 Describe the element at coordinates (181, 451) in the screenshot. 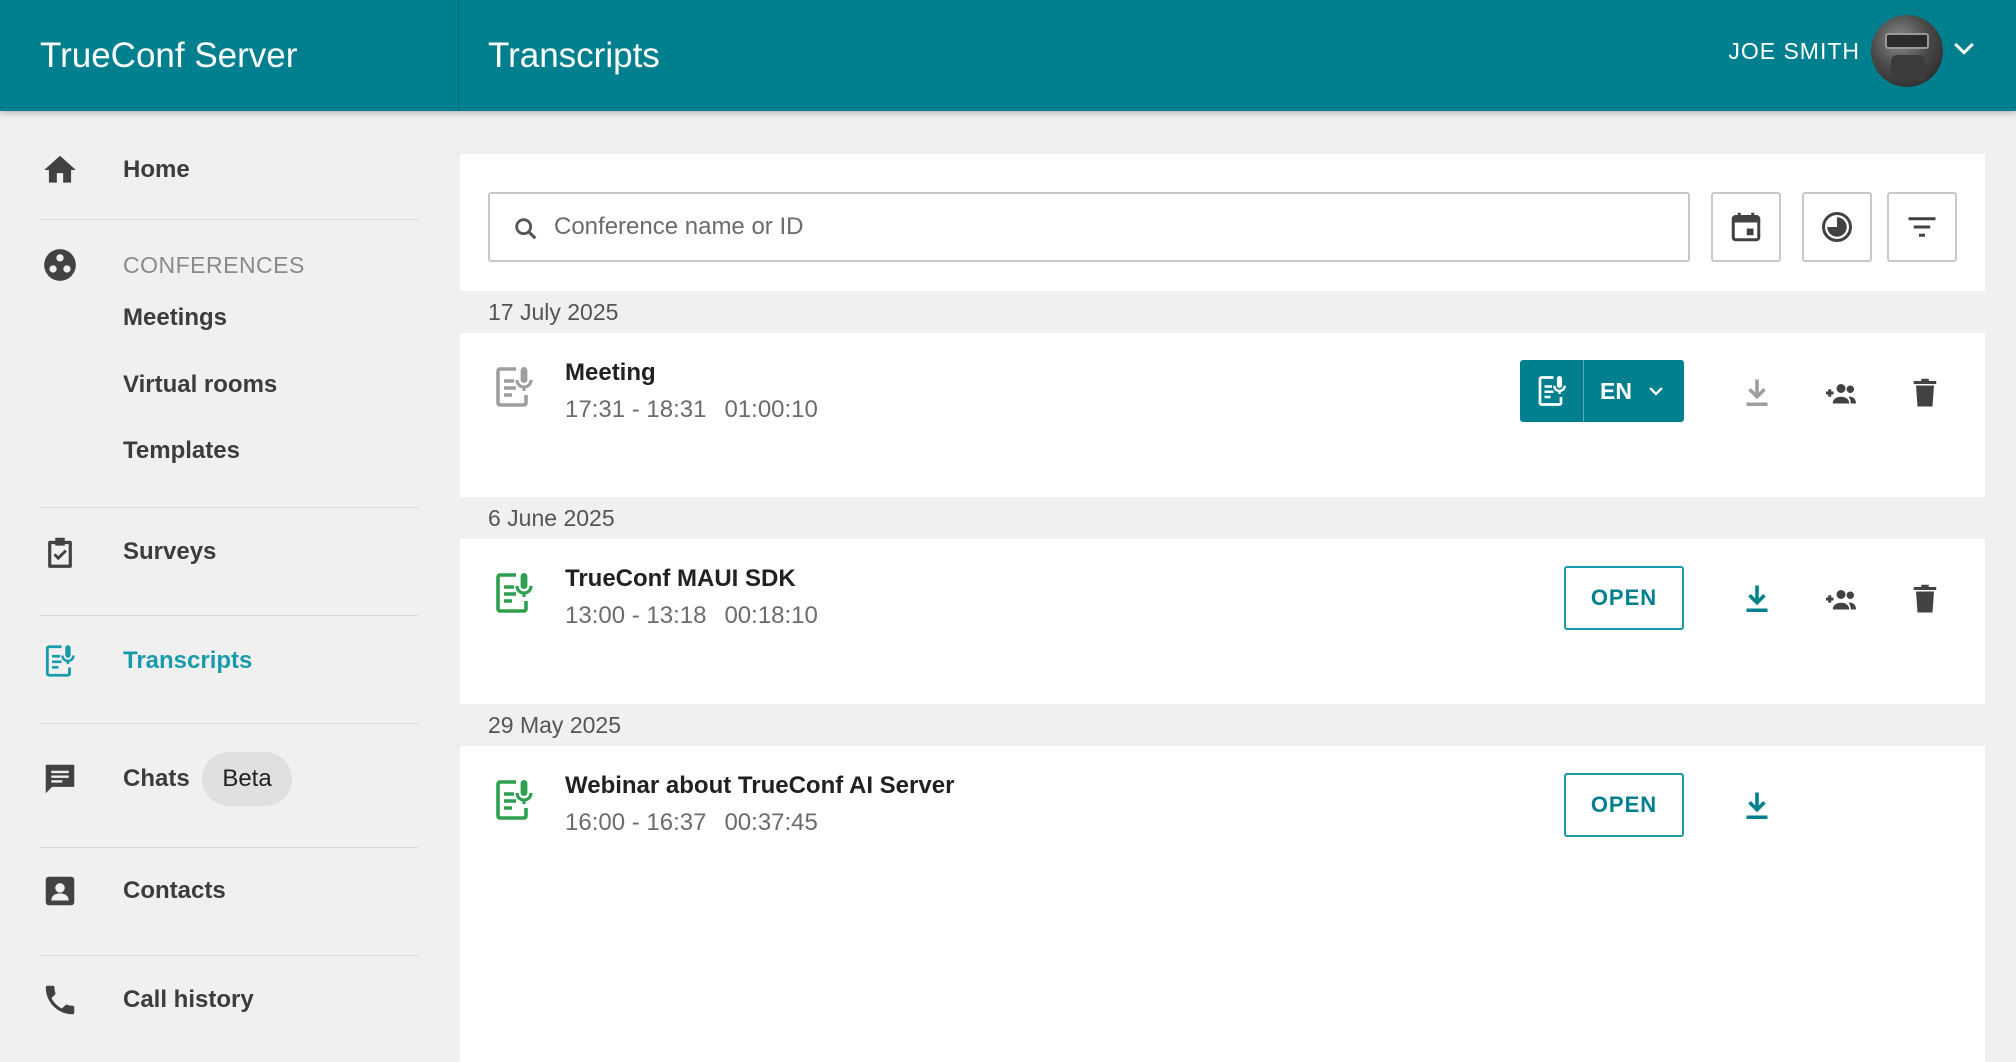

I see `sidebar-item-templates: Templates` at that location.